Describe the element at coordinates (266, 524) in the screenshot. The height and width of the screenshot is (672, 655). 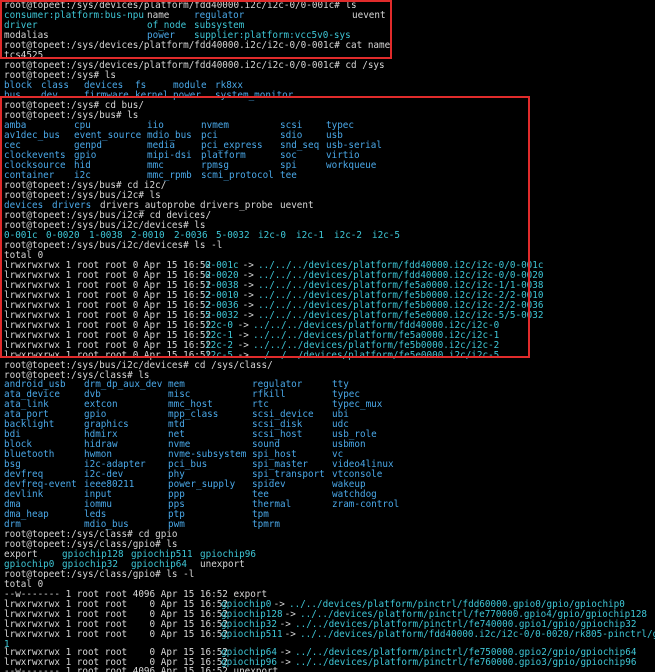
I see `directory-entry: tpmrm` at that location.